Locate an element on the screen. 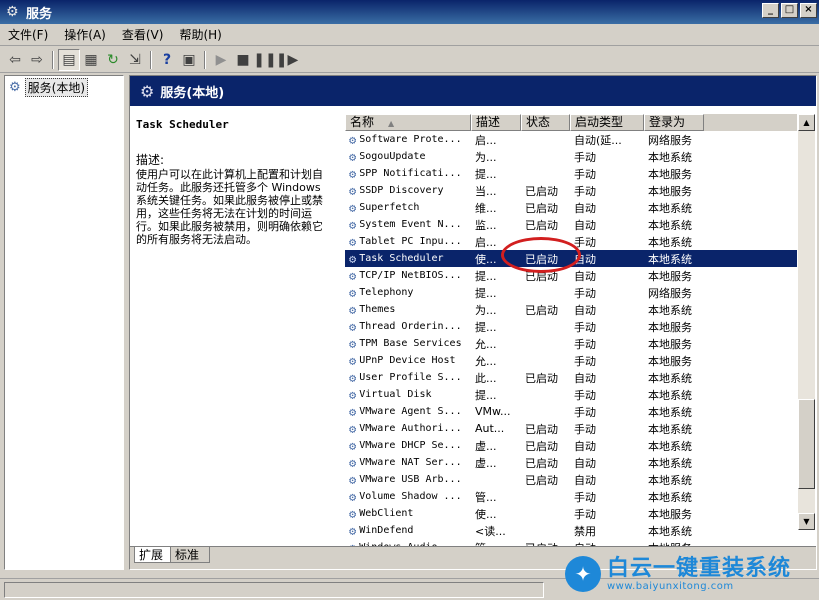 The width and height of the screenshot is (819, 600). service-row: ⚙ Software Prote... 启... 自动(延... 网络服务 is located at coordinates (571, 139).